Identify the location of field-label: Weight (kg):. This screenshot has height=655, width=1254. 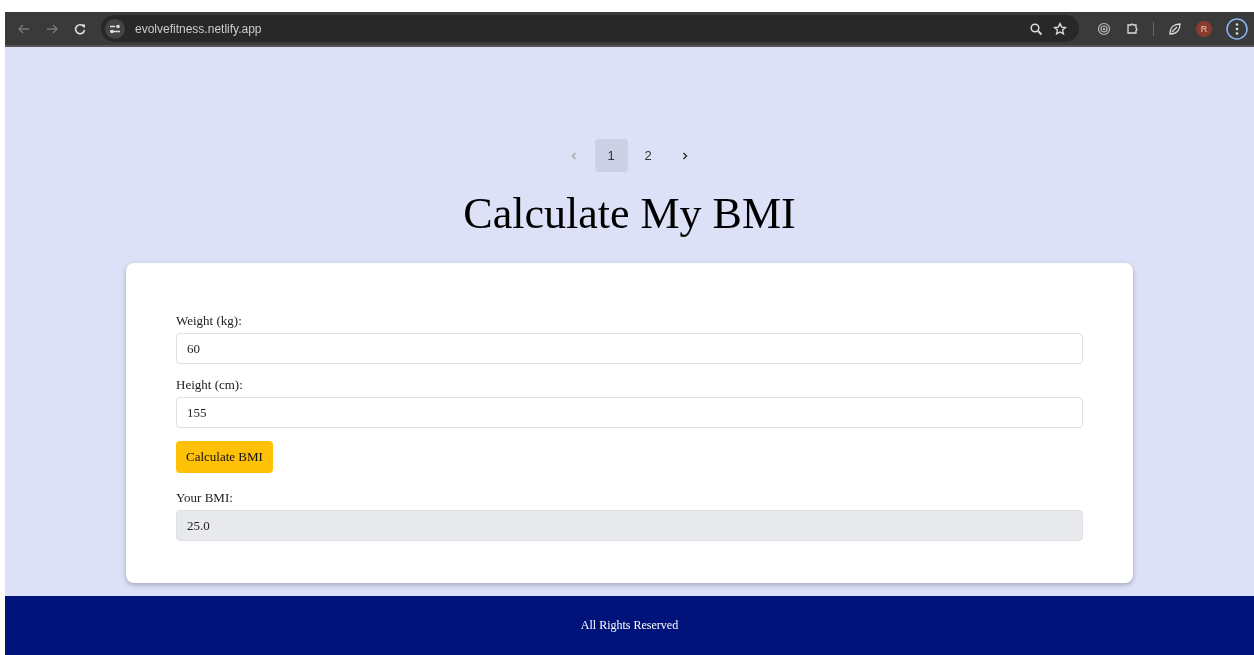
(209, 321).